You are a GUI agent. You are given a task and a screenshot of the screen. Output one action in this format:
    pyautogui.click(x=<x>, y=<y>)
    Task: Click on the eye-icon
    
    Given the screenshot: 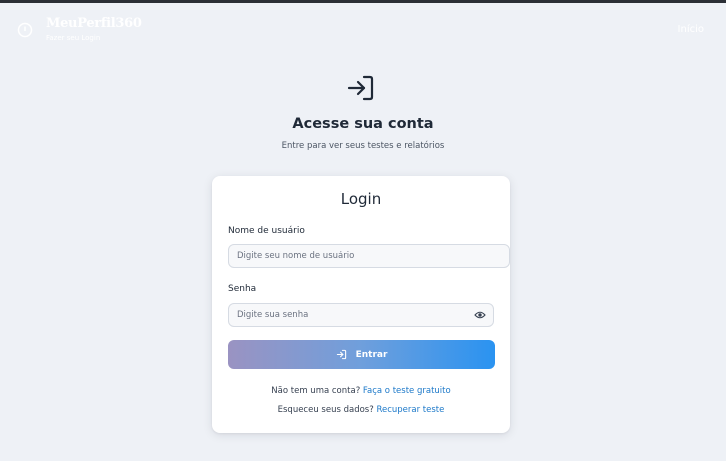 What is the action you would take?
    pyautogui.click(x=480, y=315)
    